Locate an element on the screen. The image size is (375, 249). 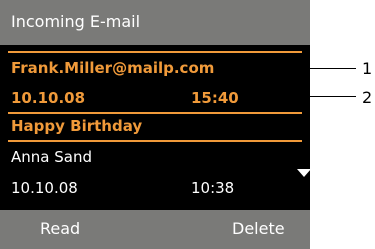
delete-button: Delete is located at coordinates (258, 228).